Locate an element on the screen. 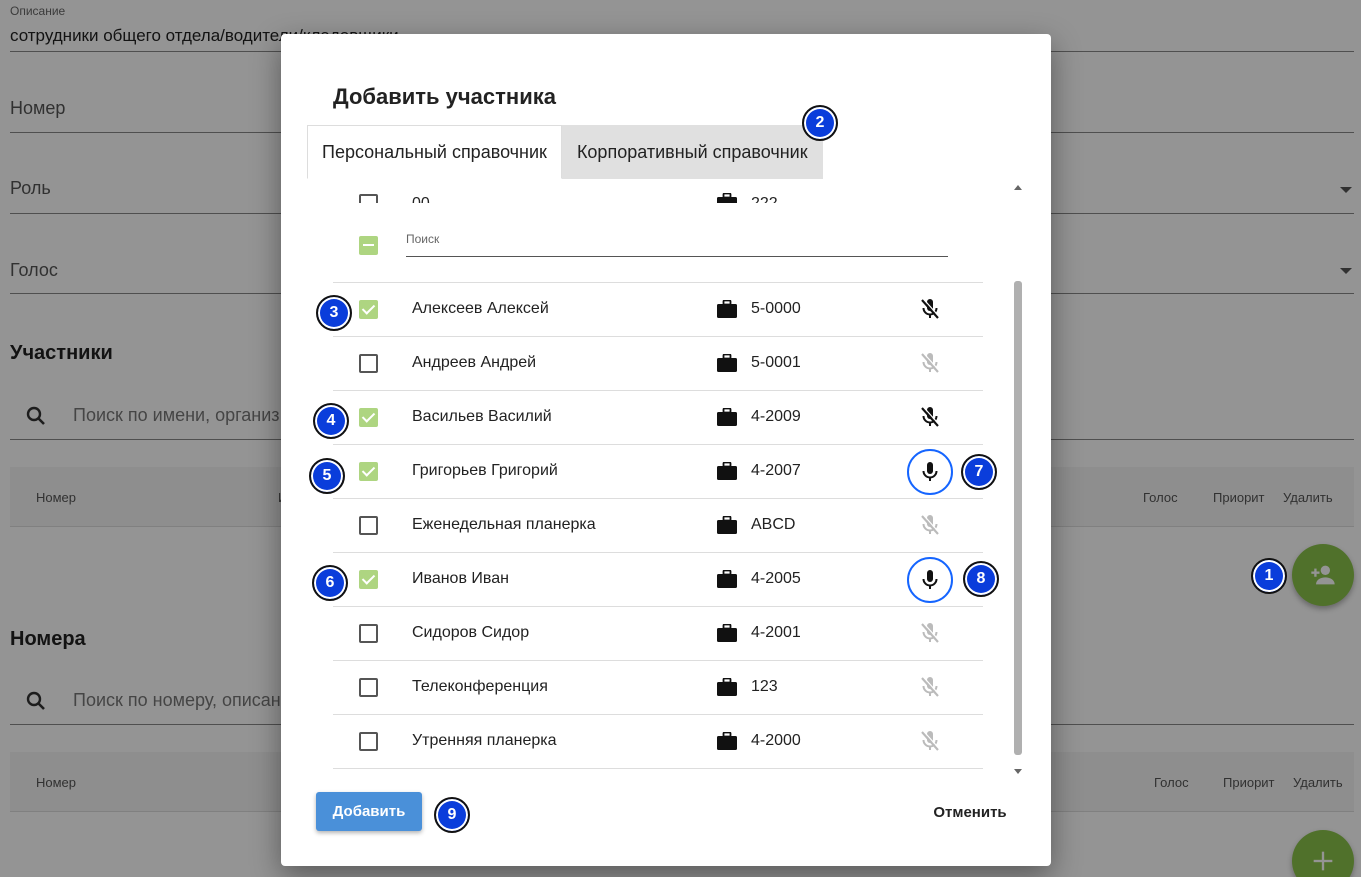  contact-name: Васильев Василий is located at coordinates (482, 416).